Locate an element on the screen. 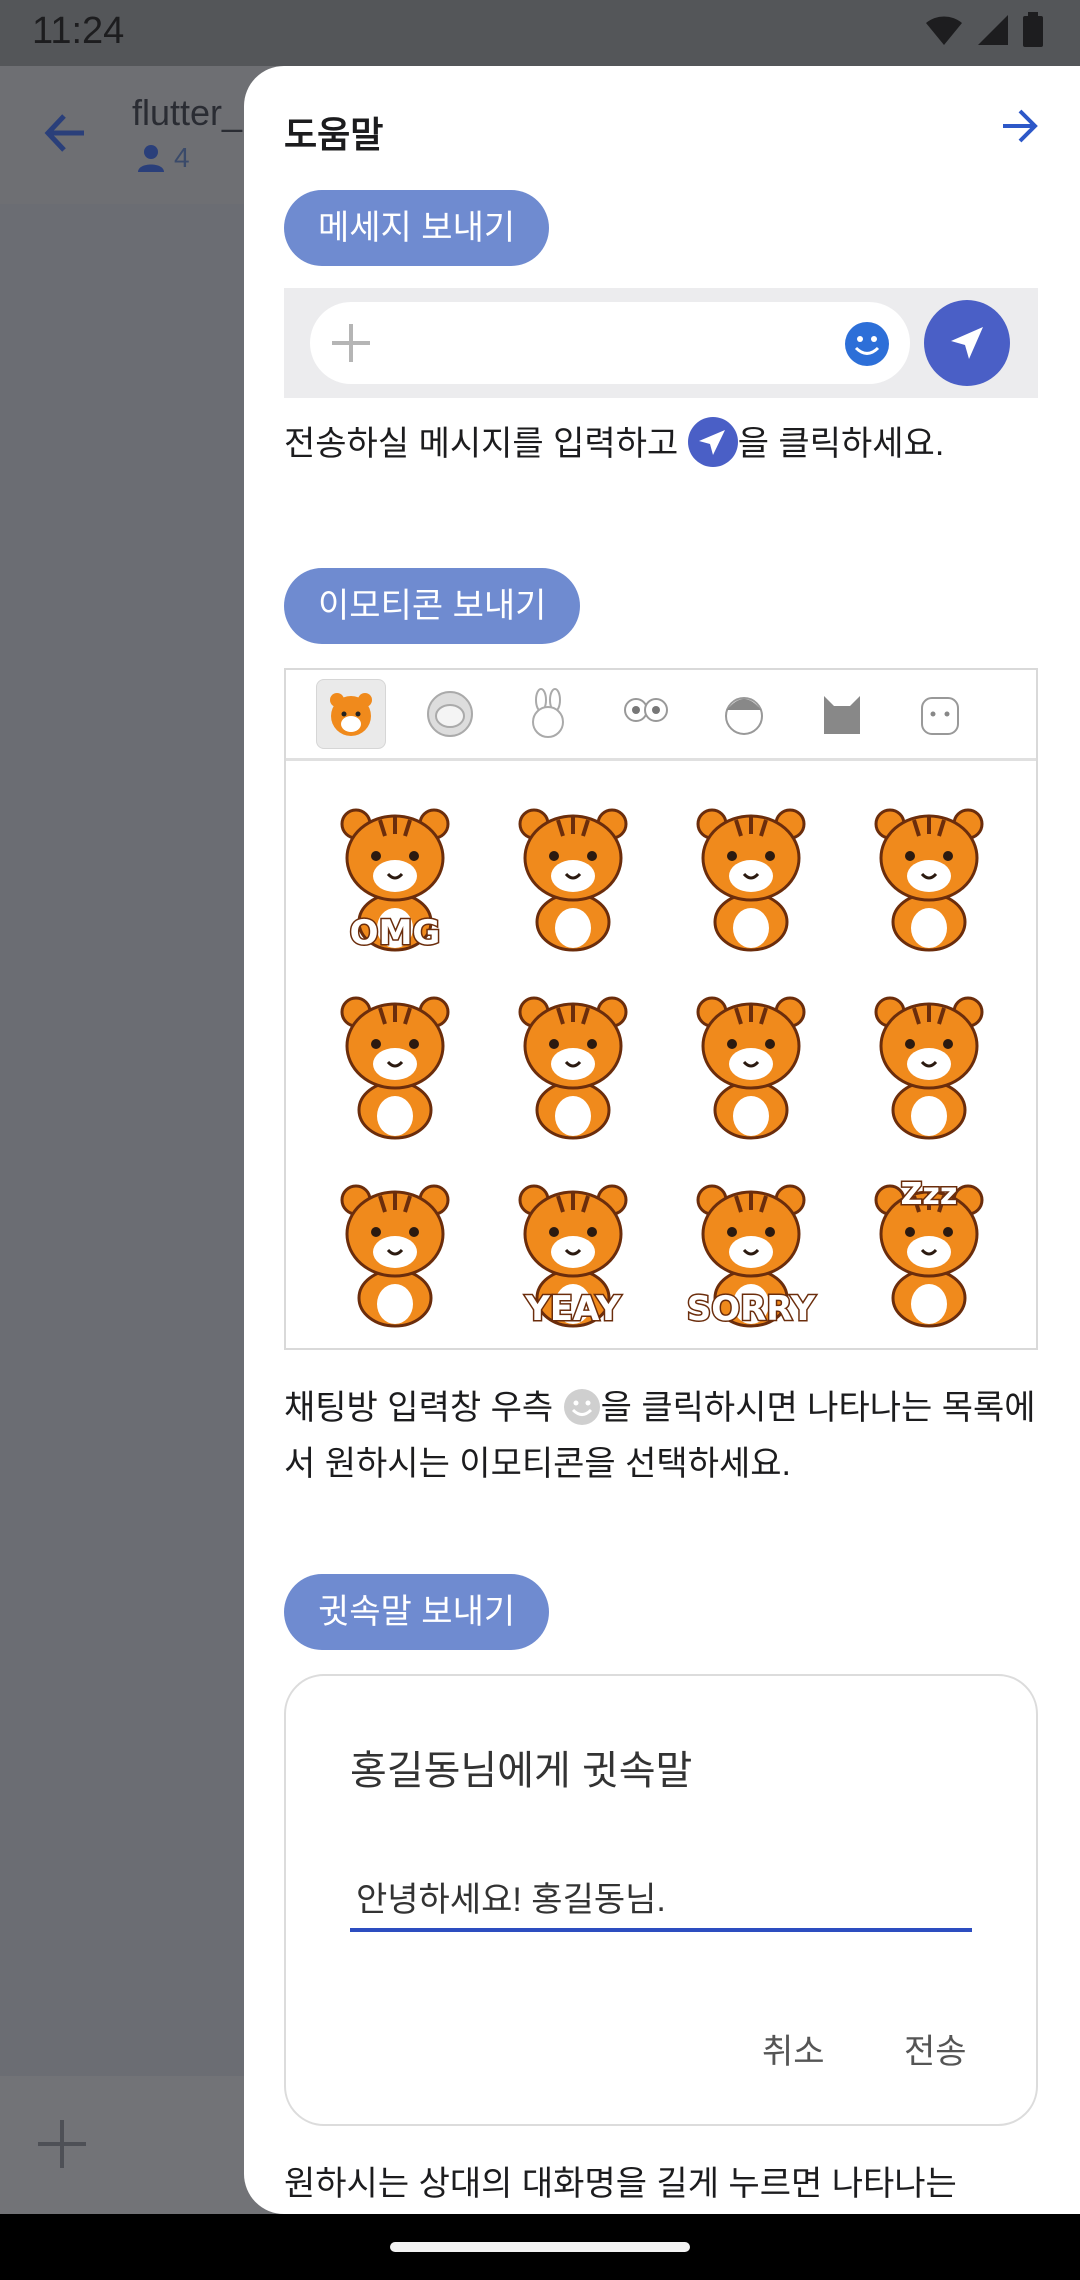  arrow-forward-icon is located at coordinates (1020, 126).